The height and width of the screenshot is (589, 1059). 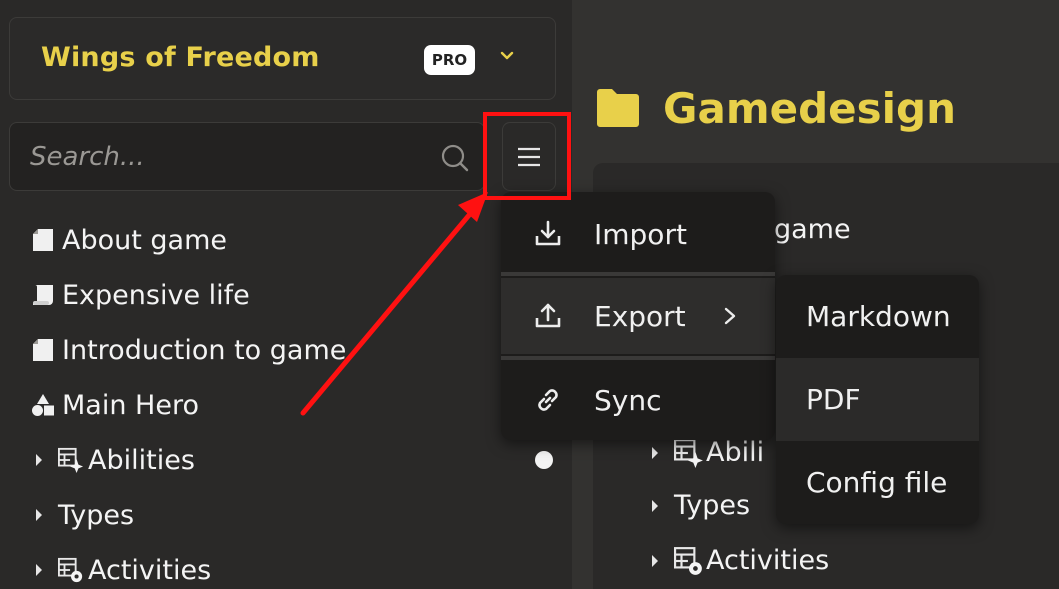 What do you see at coordinates (527, 156) in the screenshot?
I see `highlight-box` at bounding box center [527, 156].